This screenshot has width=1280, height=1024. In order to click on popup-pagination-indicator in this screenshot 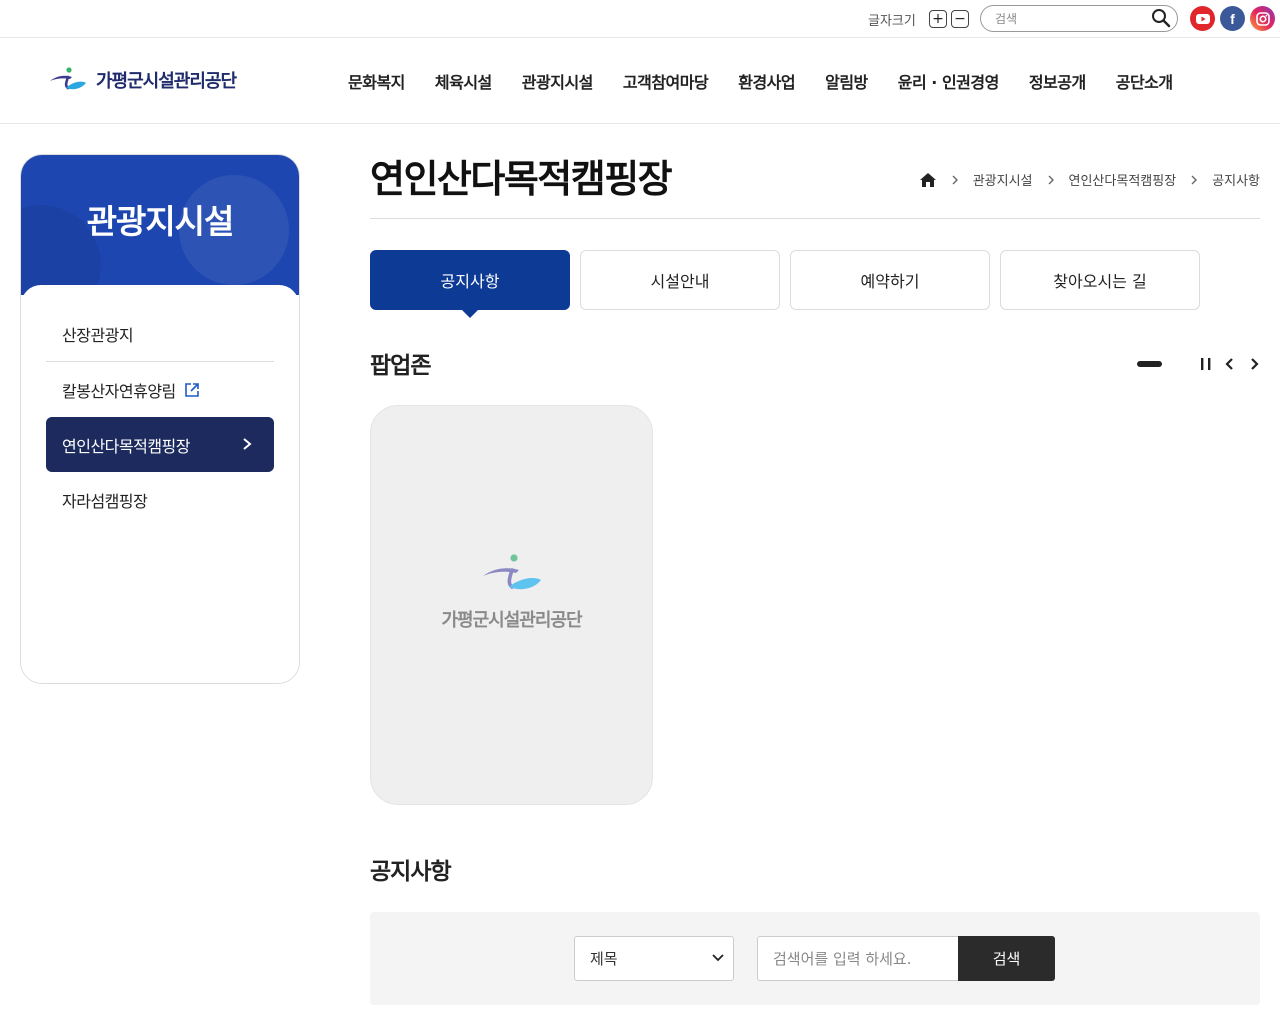, I will do `click(1149, 364)`.